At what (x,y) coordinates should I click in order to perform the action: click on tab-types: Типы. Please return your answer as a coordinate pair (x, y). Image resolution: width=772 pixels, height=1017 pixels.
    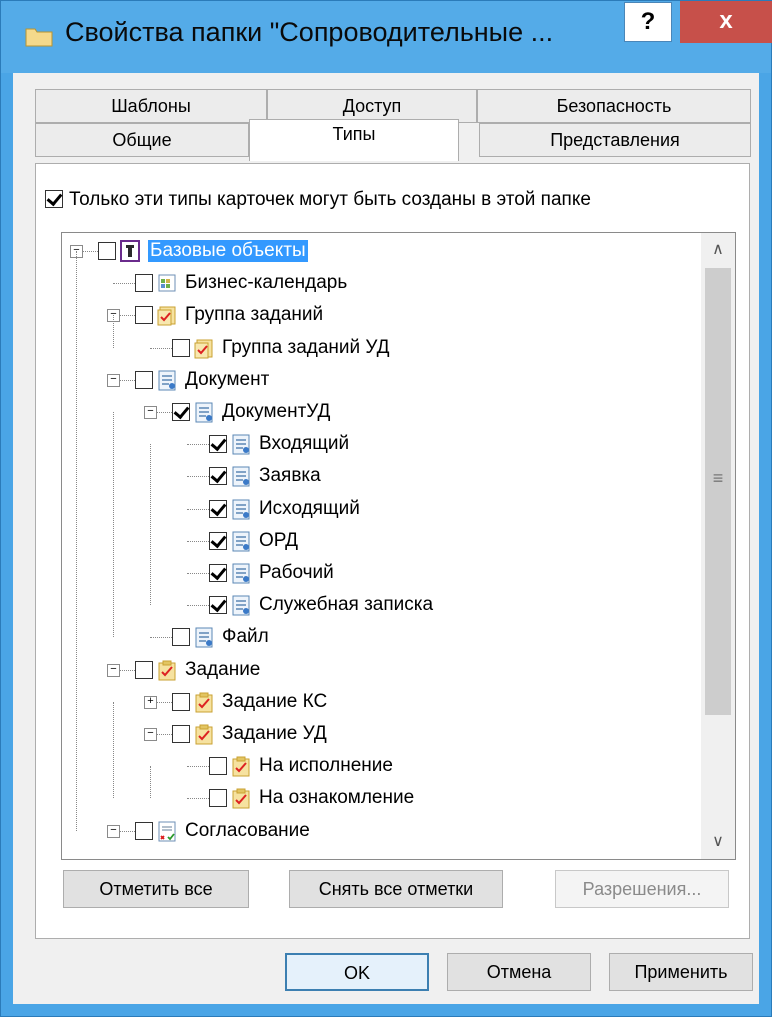
    Looking at the image, I should click on (354, 140).